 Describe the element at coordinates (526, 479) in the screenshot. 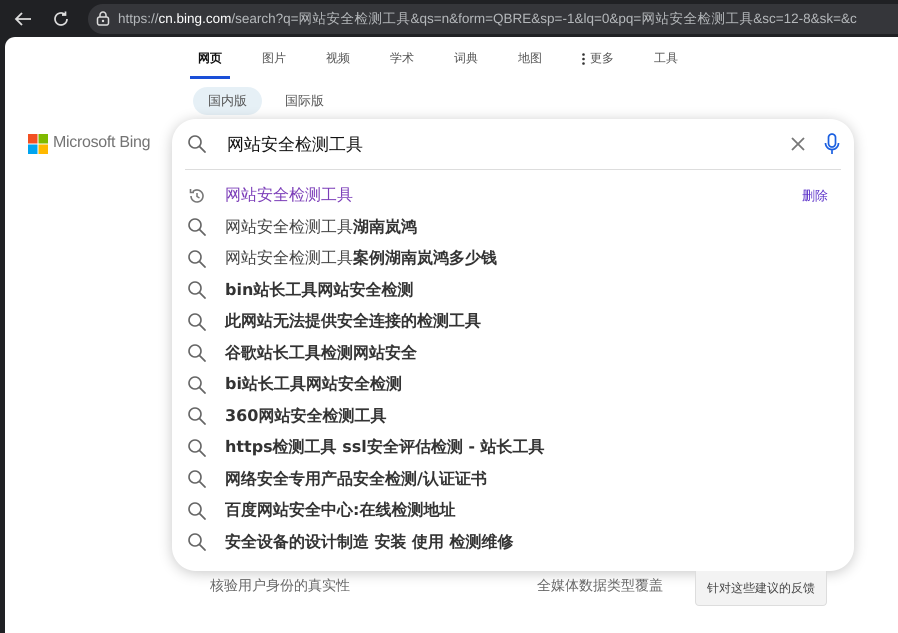

I see `suggestion-item: 网络安全专用产品安全检测/认证证书` at that location.